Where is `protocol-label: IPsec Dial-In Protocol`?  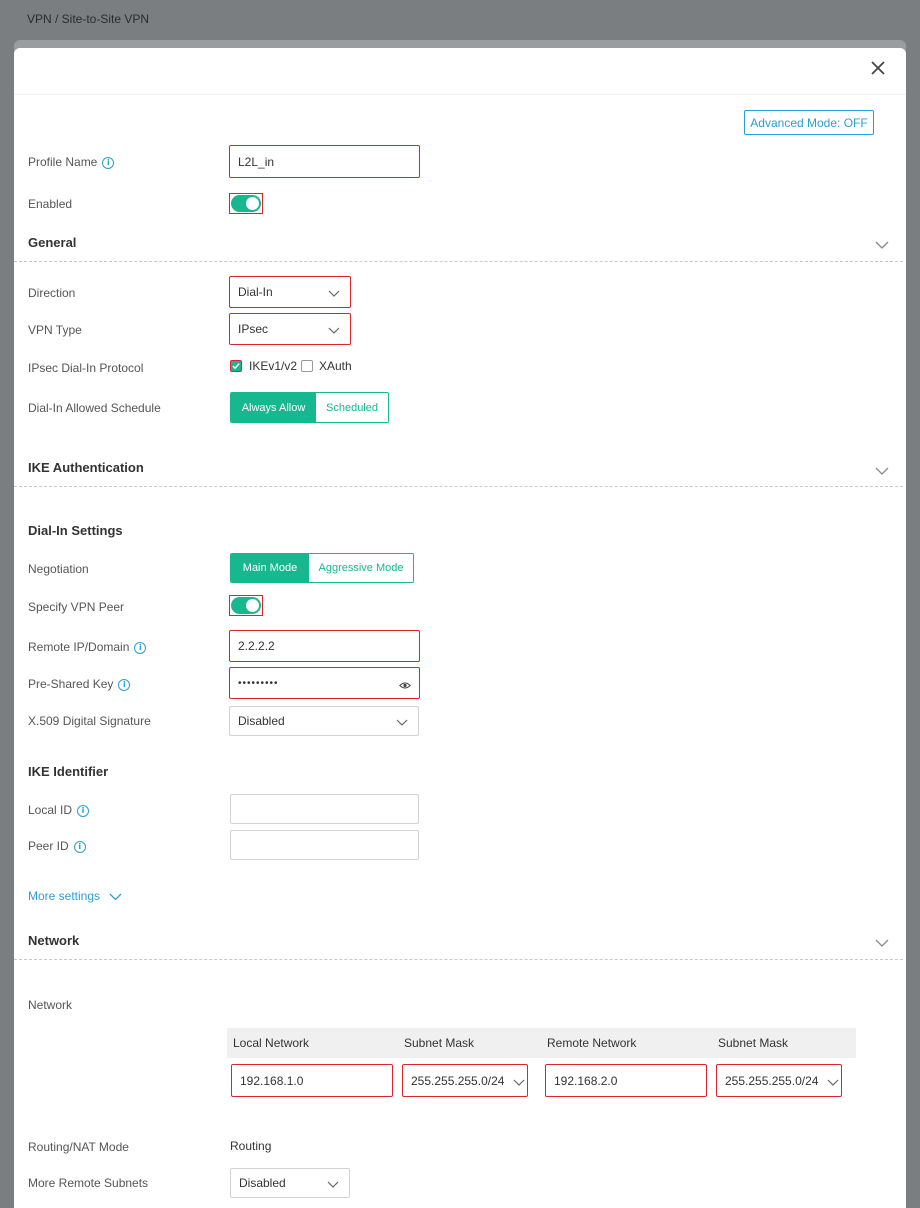
protocol-label: IPsec Dial-In Protocol is located at coordinates (86, 368).